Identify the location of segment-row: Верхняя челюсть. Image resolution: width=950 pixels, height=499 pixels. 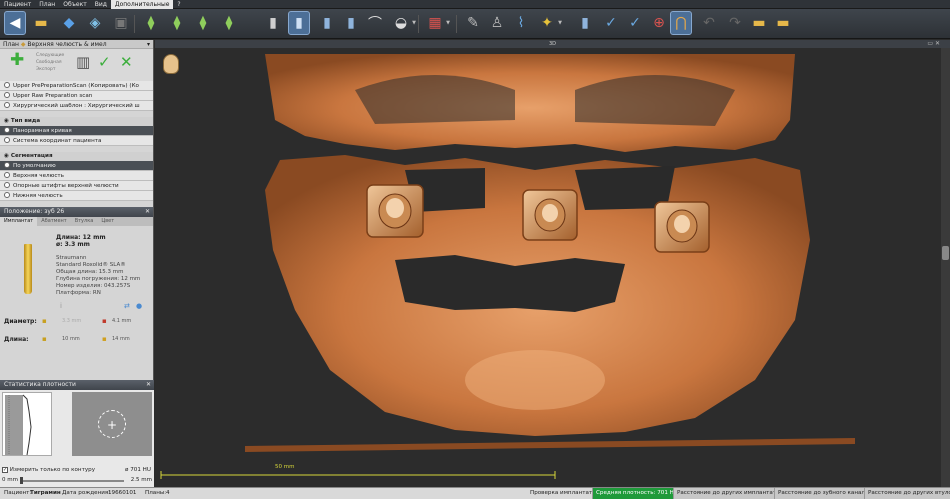
(76, 176).